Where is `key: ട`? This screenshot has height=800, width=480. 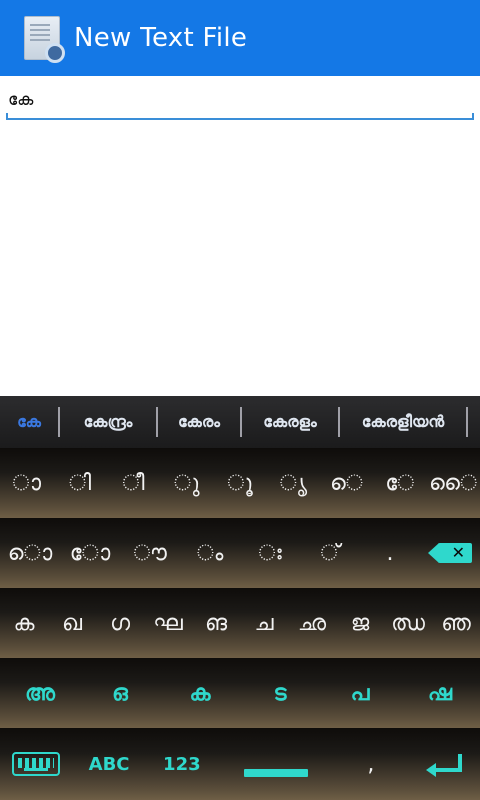
key: ട is located at coordinates (280, 693).